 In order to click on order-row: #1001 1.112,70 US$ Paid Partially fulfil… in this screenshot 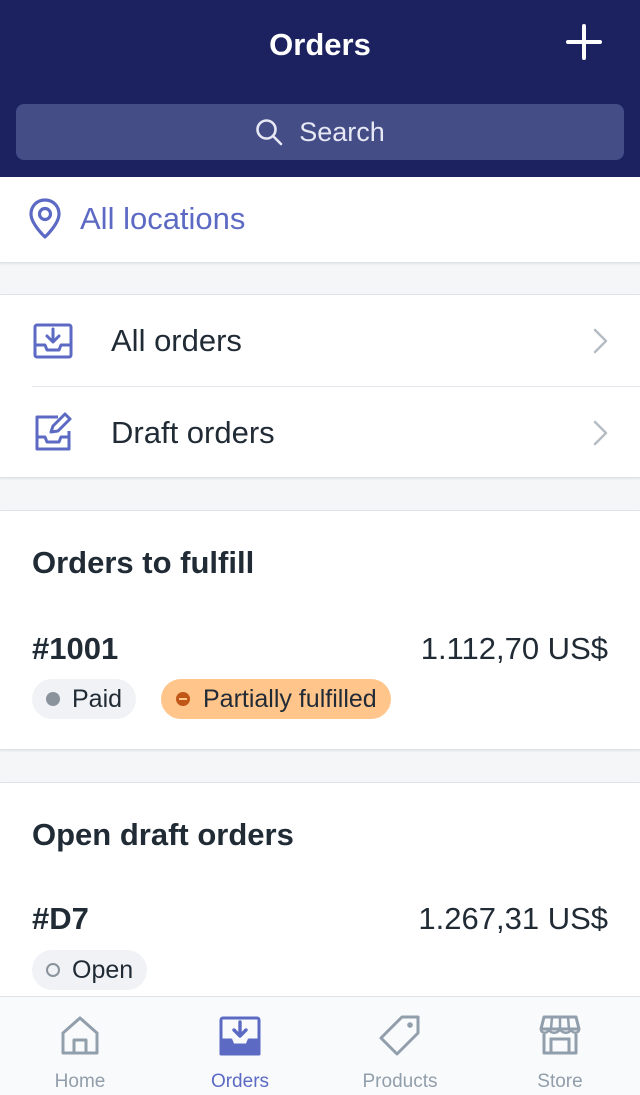, I will do `click(320, 671)`.